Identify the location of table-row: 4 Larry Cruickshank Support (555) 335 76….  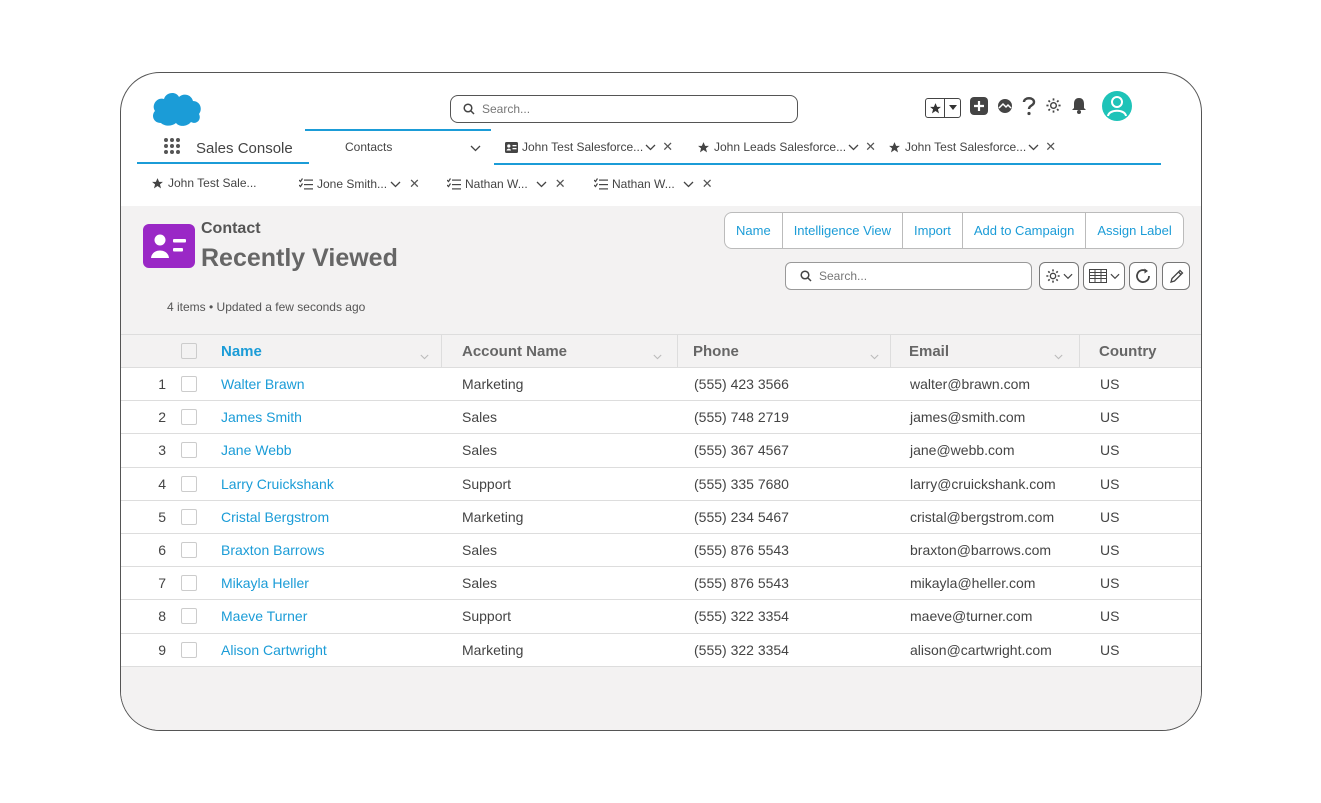
(661, 484).